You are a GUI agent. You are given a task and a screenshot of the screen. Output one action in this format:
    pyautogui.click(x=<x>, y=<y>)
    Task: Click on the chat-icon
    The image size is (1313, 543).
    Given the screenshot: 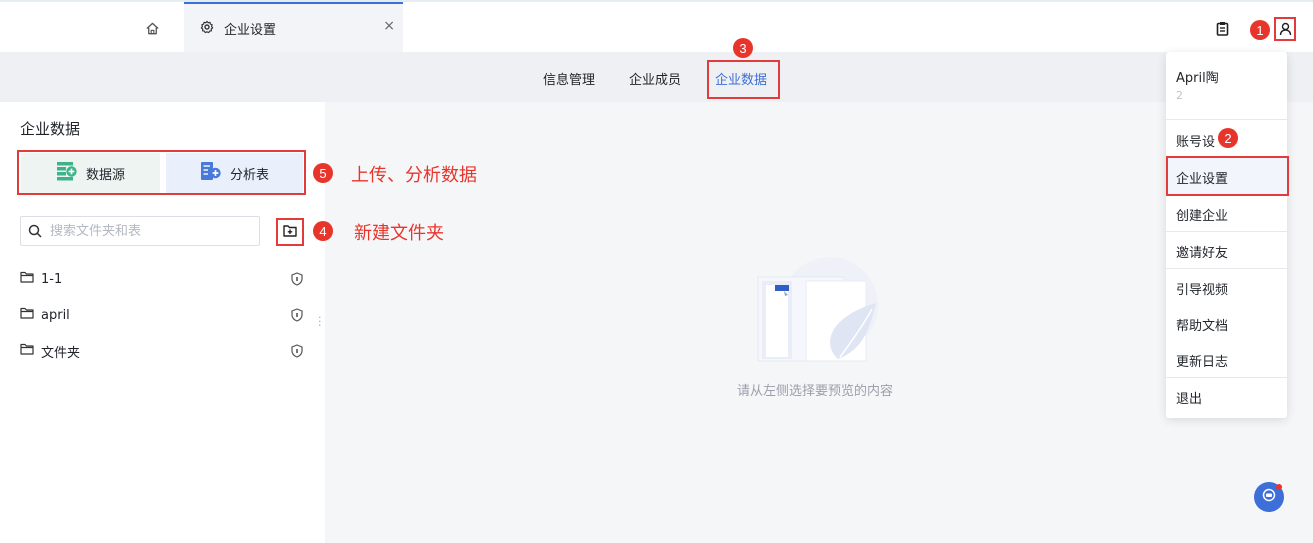 What is the action you would take?
    pyautogui.click(x=1269, y=497)
    